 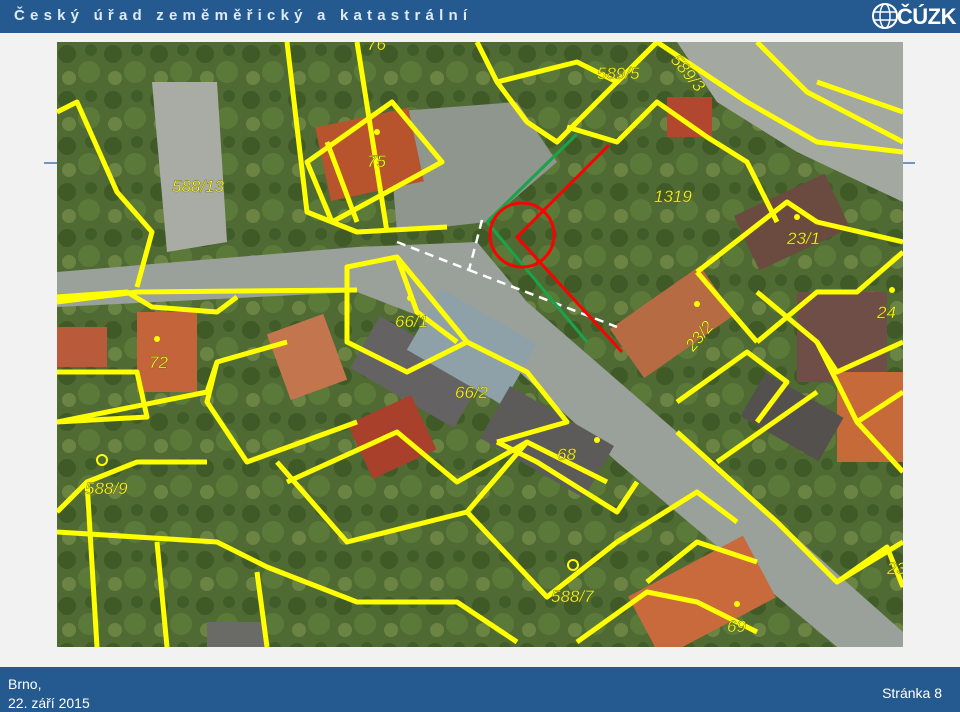 What do you see at coordinates (49, 703) in the screenshot?
I see `footer-date: 22. září 2015` at bounding box center [49, 703].